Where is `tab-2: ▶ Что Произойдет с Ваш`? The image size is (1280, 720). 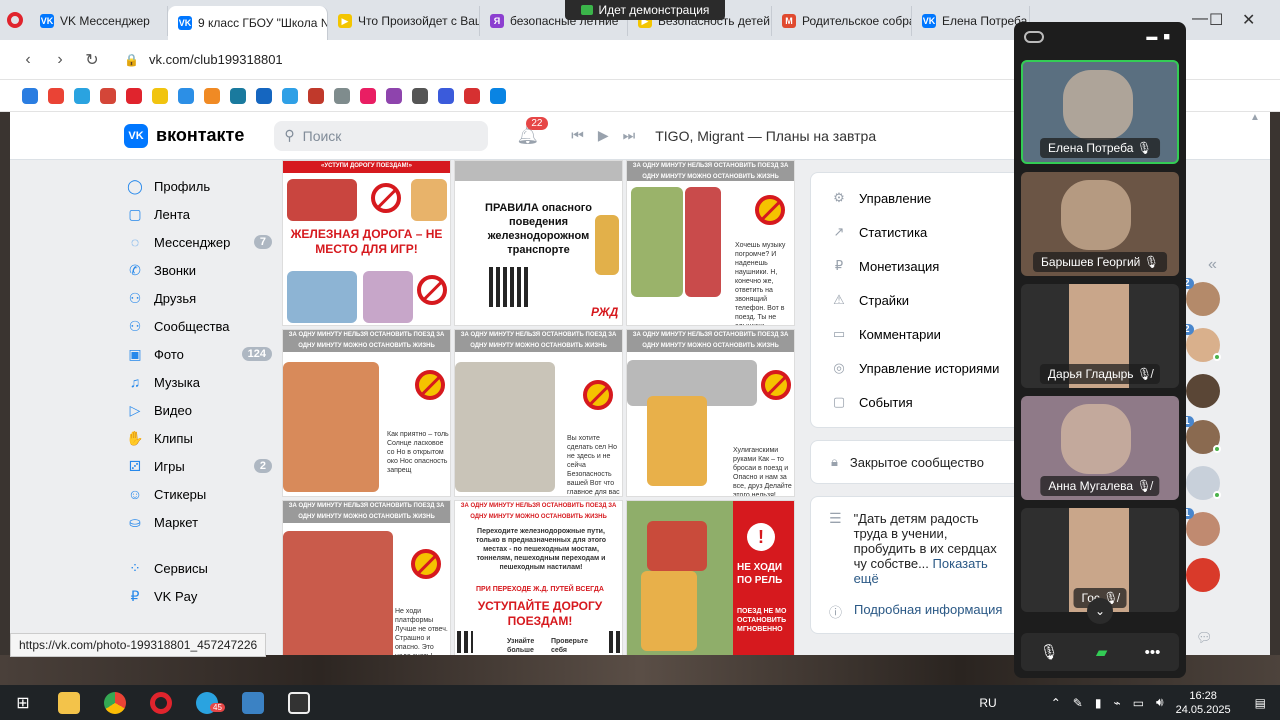 tab-2: ▶ Что Произойдет с Ваш is located at coordinates (404, 21).